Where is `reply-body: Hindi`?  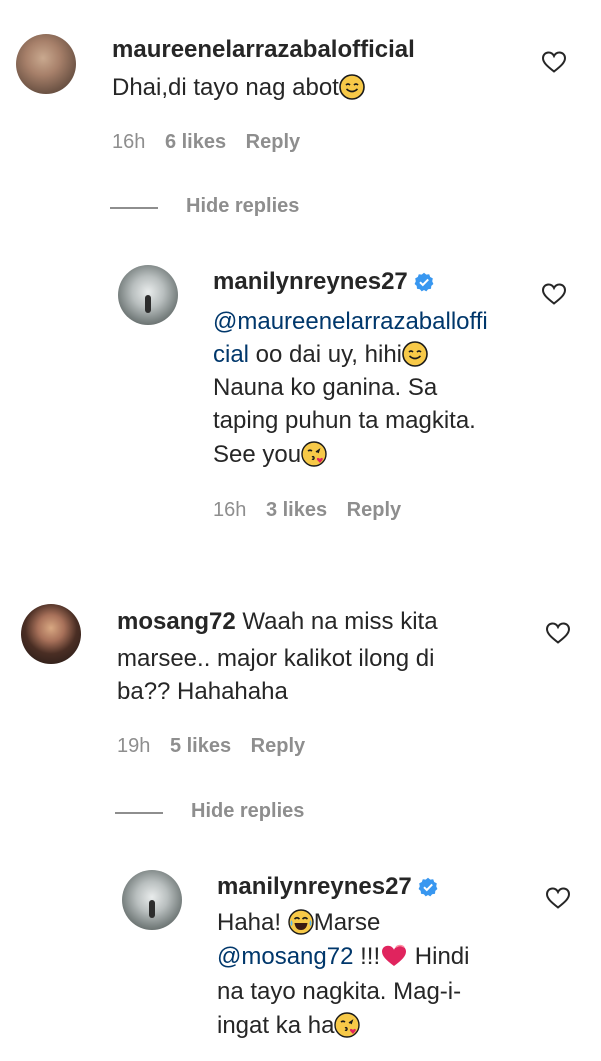
reply-body: Hindi is located at coordinates (439, 956).